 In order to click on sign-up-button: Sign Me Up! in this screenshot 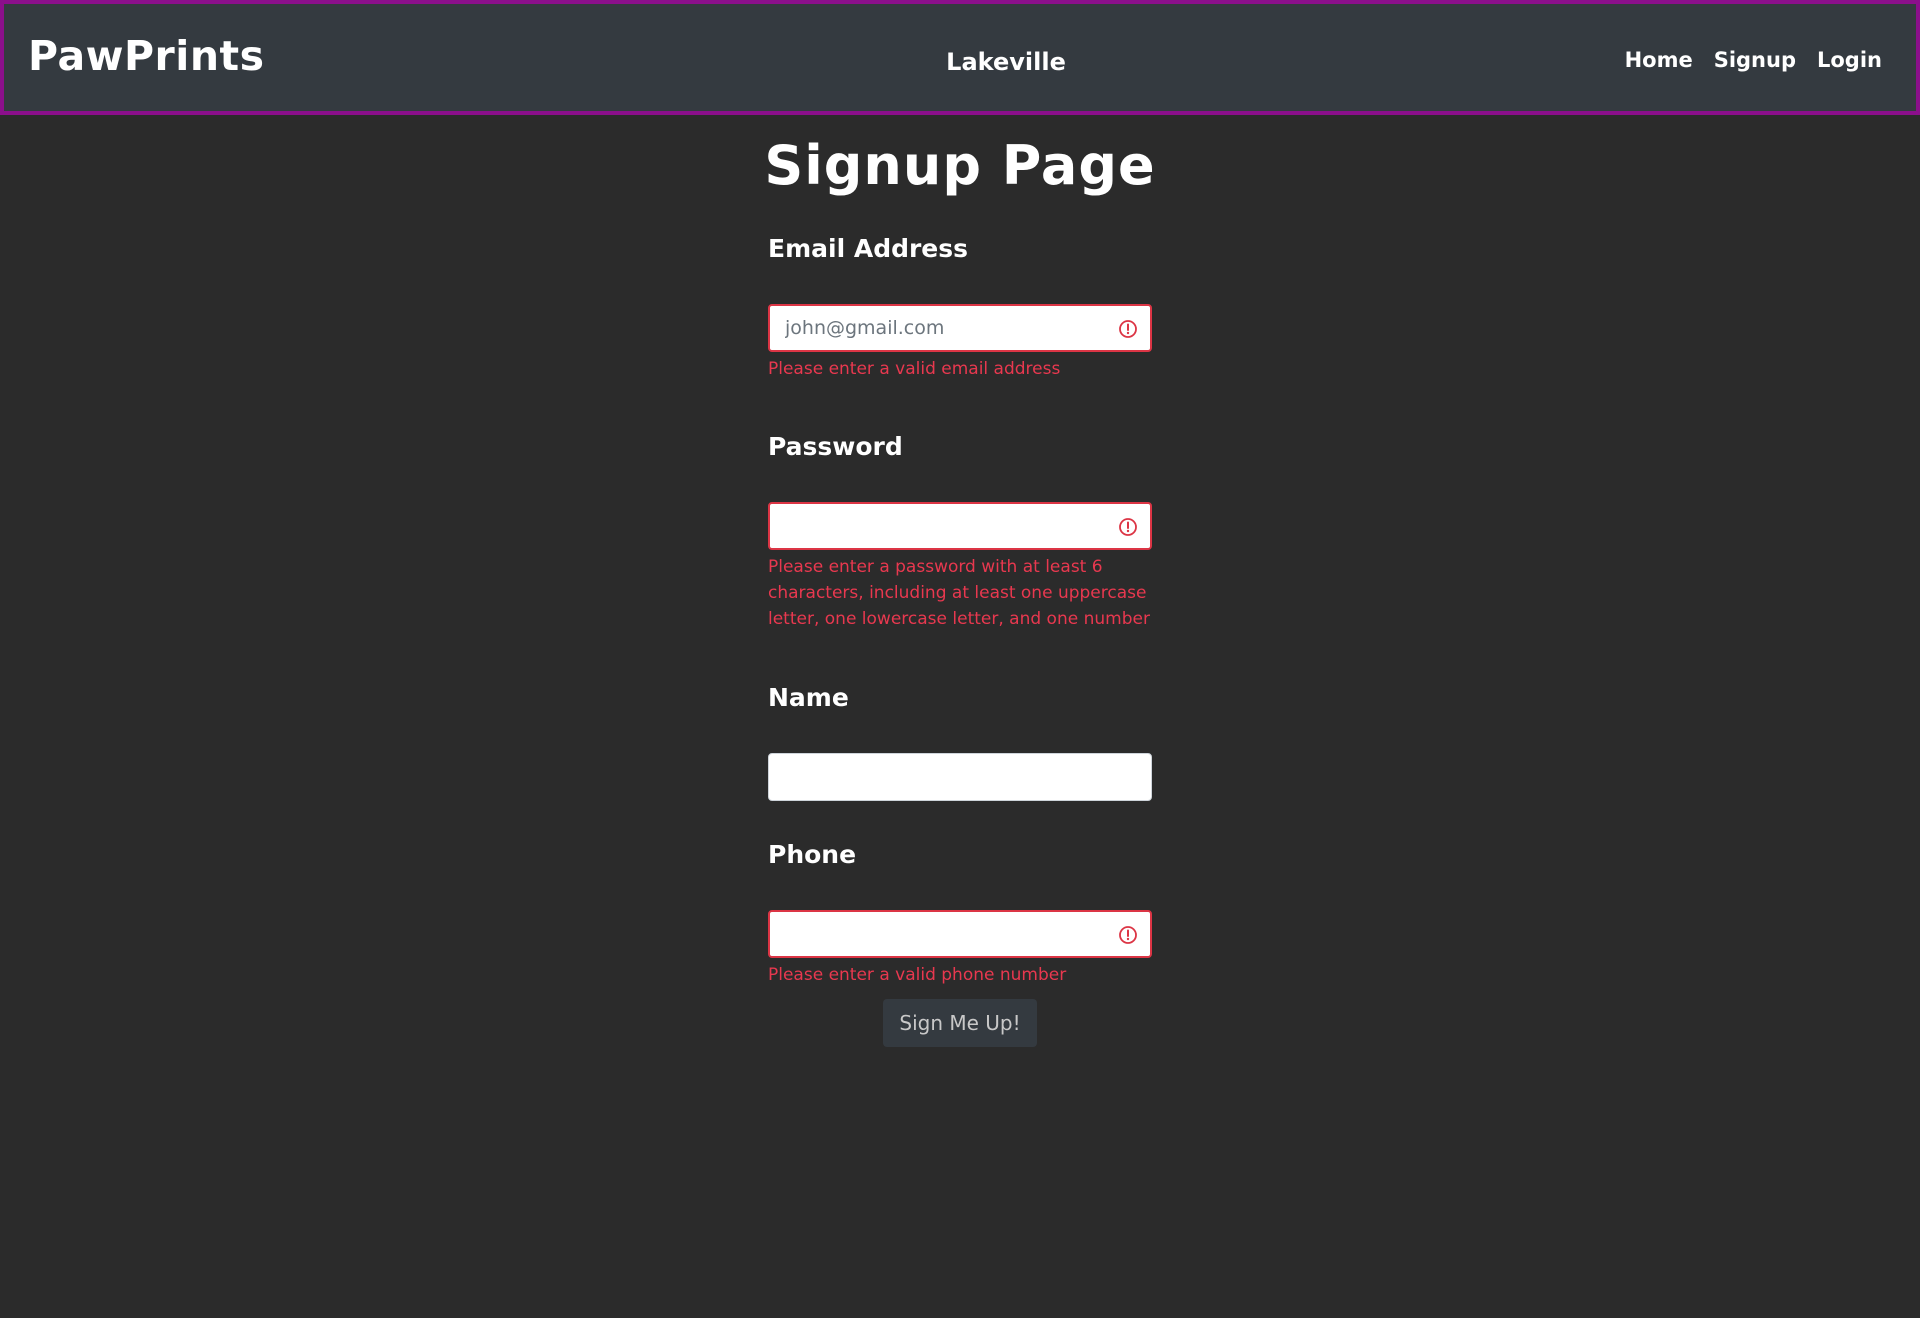, I will do `click(960, 1023)`.